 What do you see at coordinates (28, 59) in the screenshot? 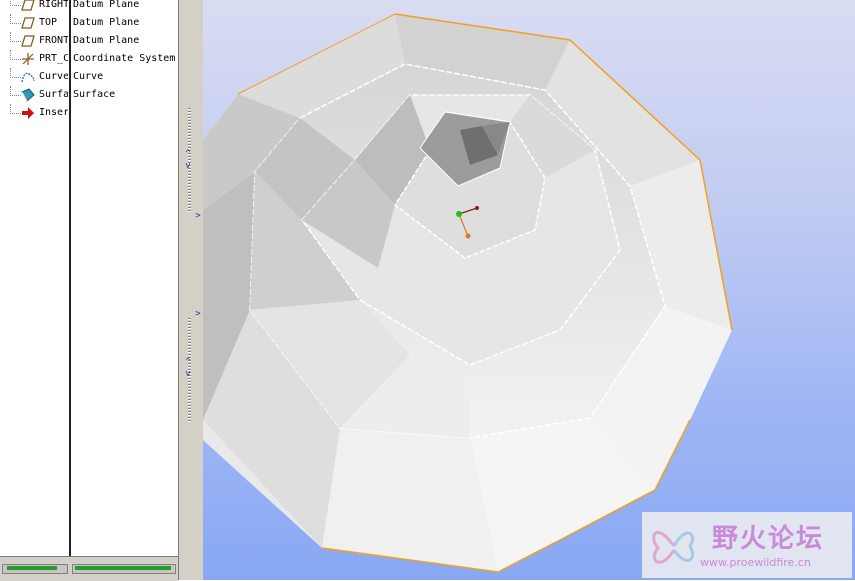
I see `coordinate-system-icon` at bounding box center [28, 59].